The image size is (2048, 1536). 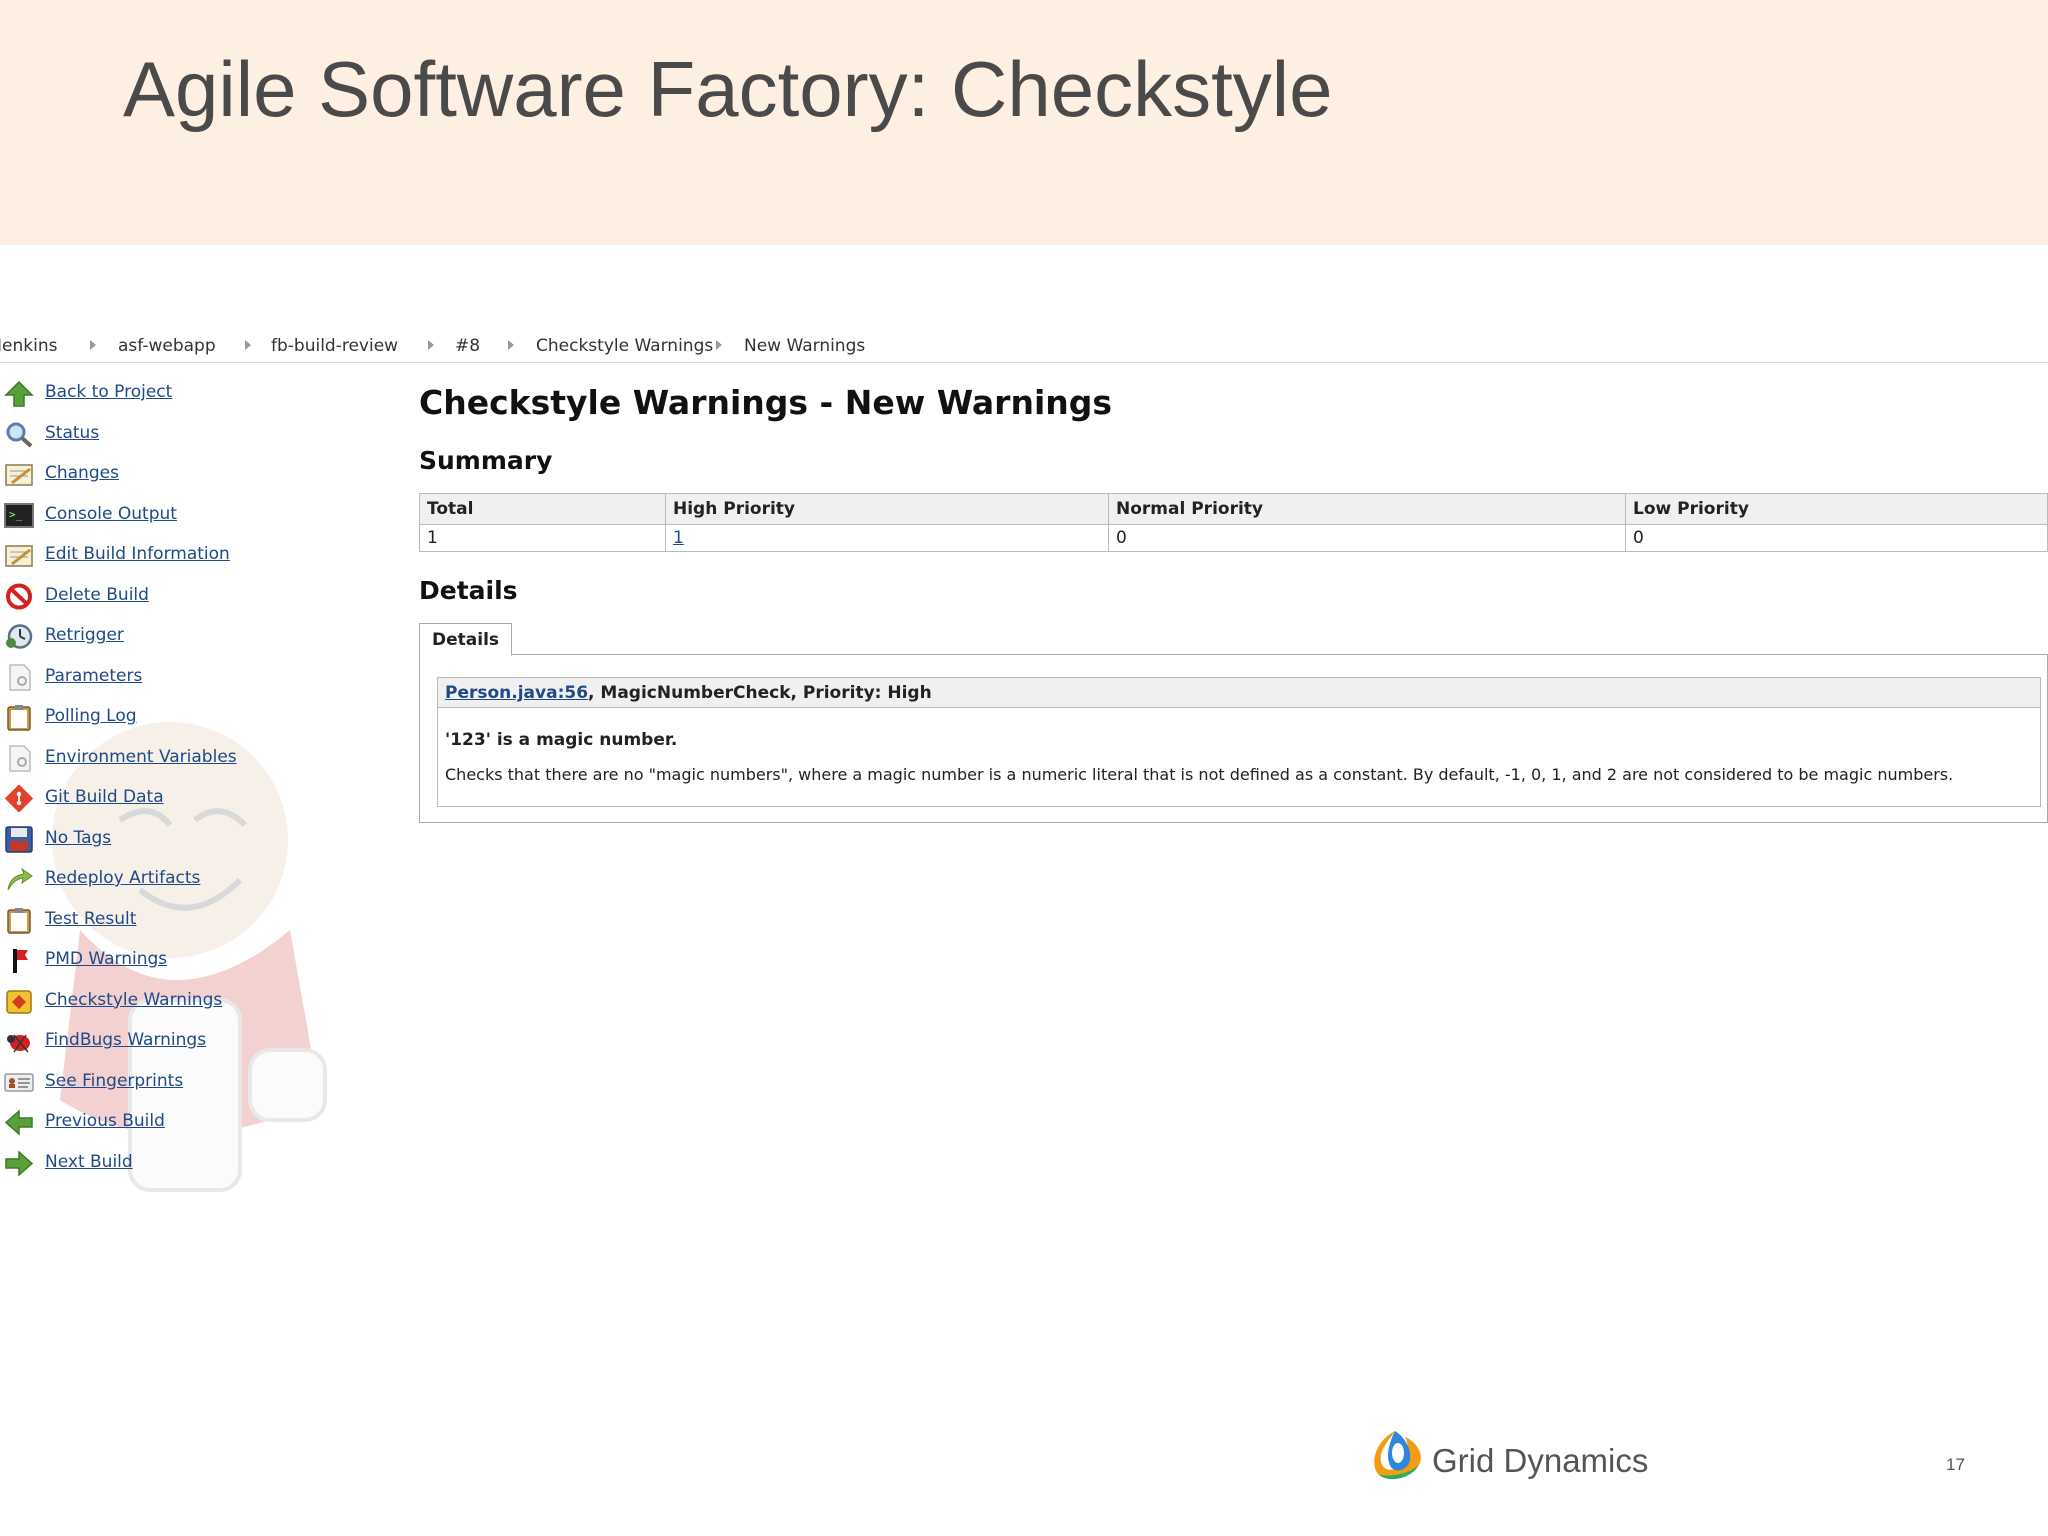 I want to click on bug-icon, so click(x=19, y=1041).